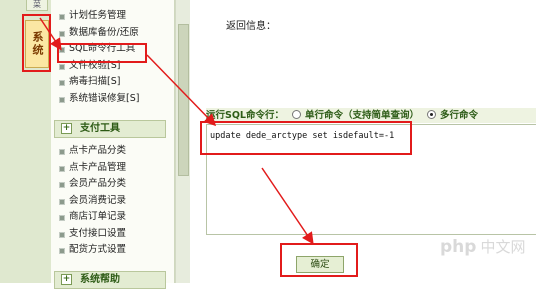 This screenshot has width=536, height=289. What do you see at coordinates (100, 128) in the screenshot?
I see `section-title: 支付工具` at bounding box center [100, 128].